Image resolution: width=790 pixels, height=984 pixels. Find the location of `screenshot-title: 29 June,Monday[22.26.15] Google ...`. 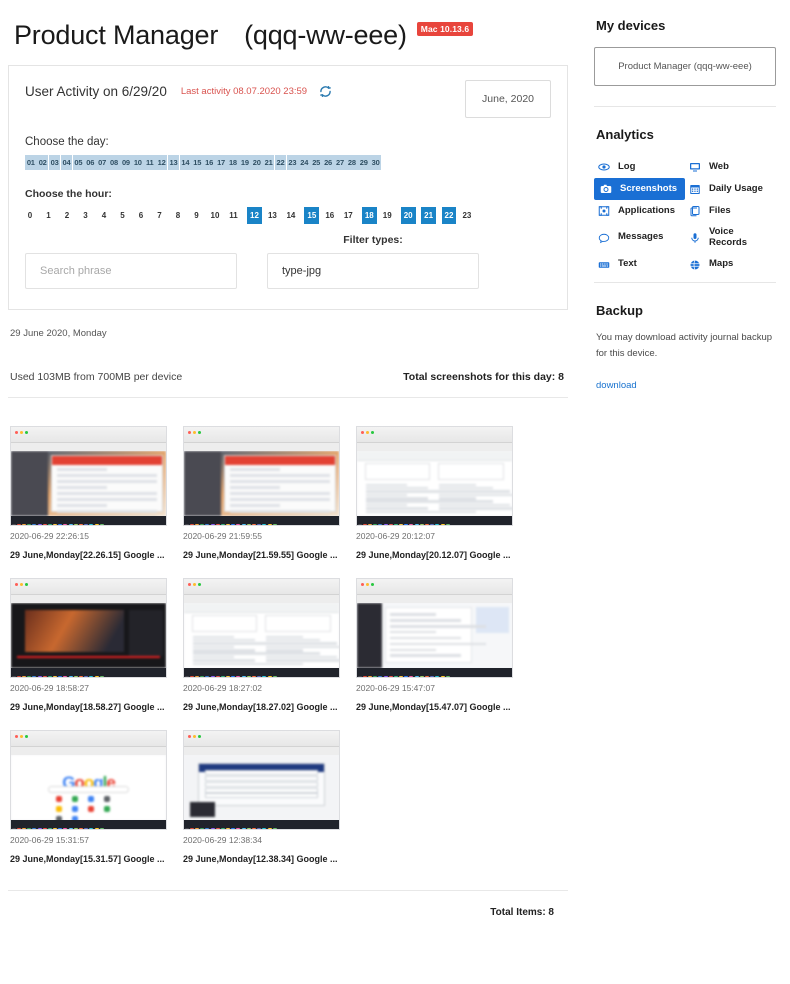

screenshot-title: 29 June,Monday[22.26.15] Google ... is located at coordinates (93, 555).